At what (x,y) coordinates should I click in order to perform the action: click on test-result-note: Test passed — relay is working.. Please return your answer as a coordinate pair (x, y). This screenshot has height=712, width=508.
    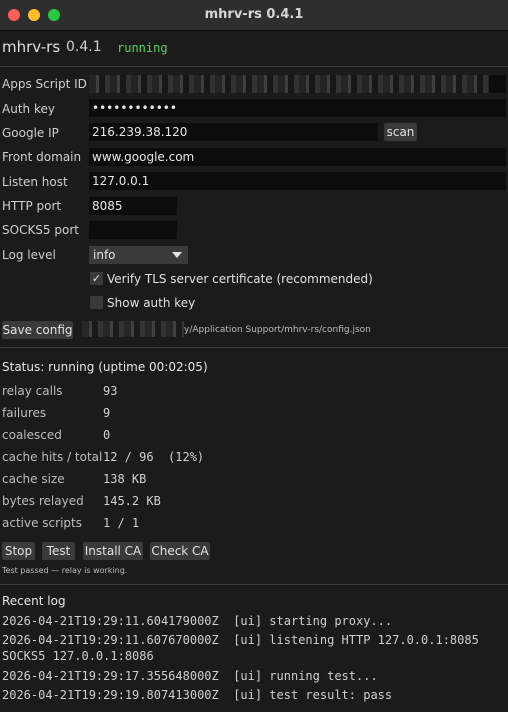
    Looking at the image, I should click on (65, 570).